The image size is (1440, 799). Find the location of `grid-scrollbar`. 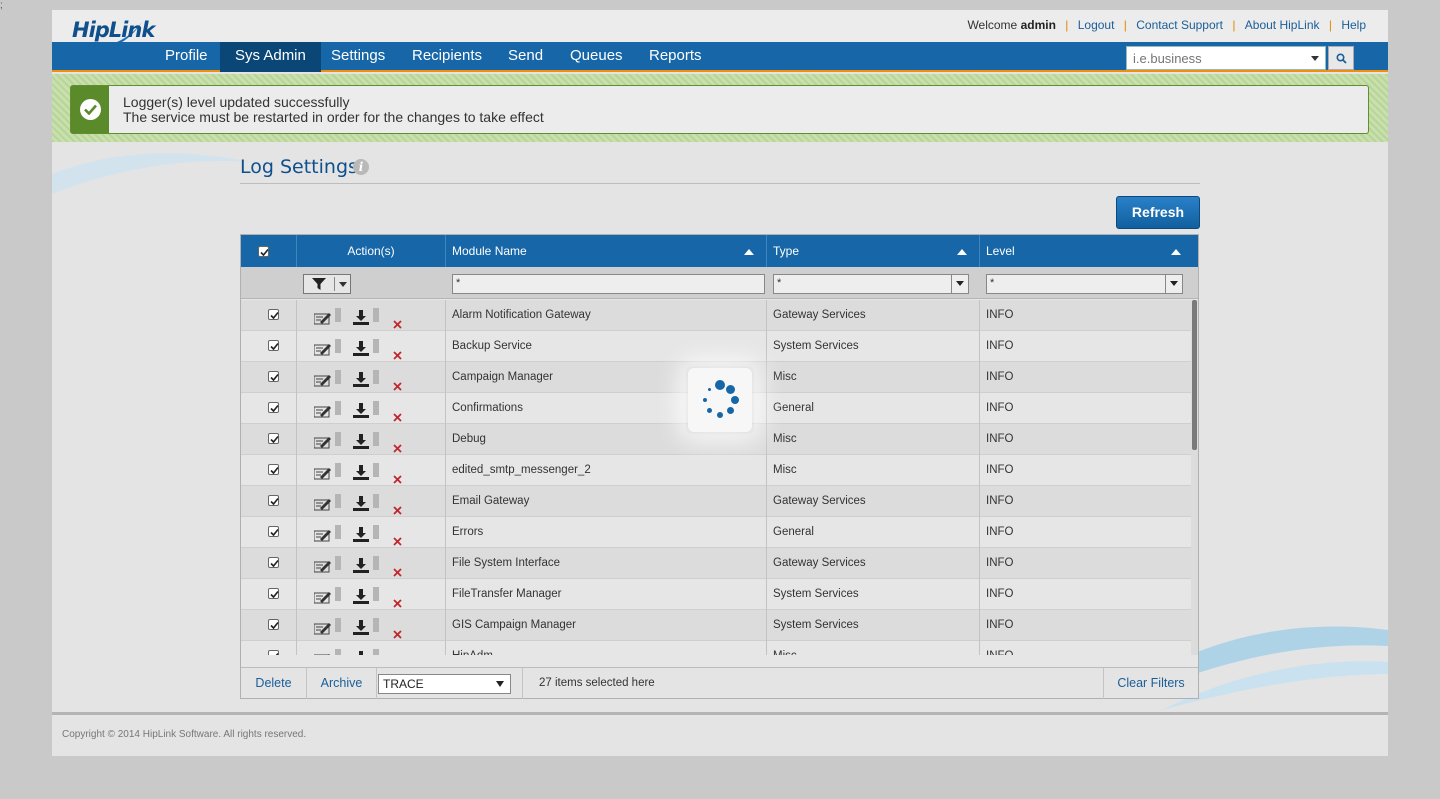

grid-scrollbar is located at coordinates (1194, 477).